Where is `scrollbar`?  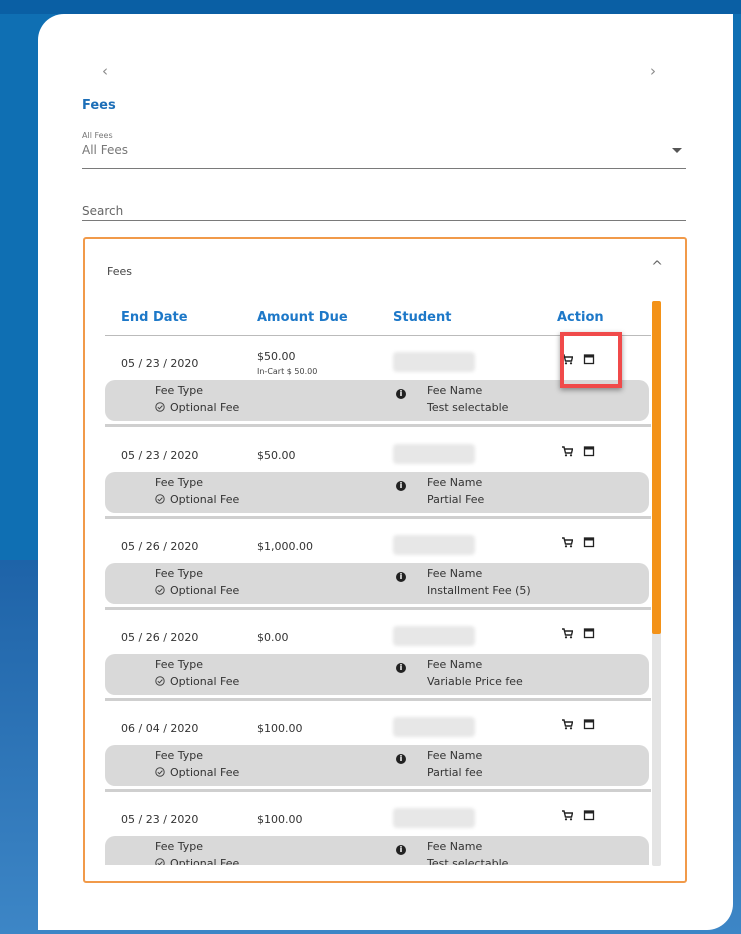 scrollbar is located at coordinates (656, 583).